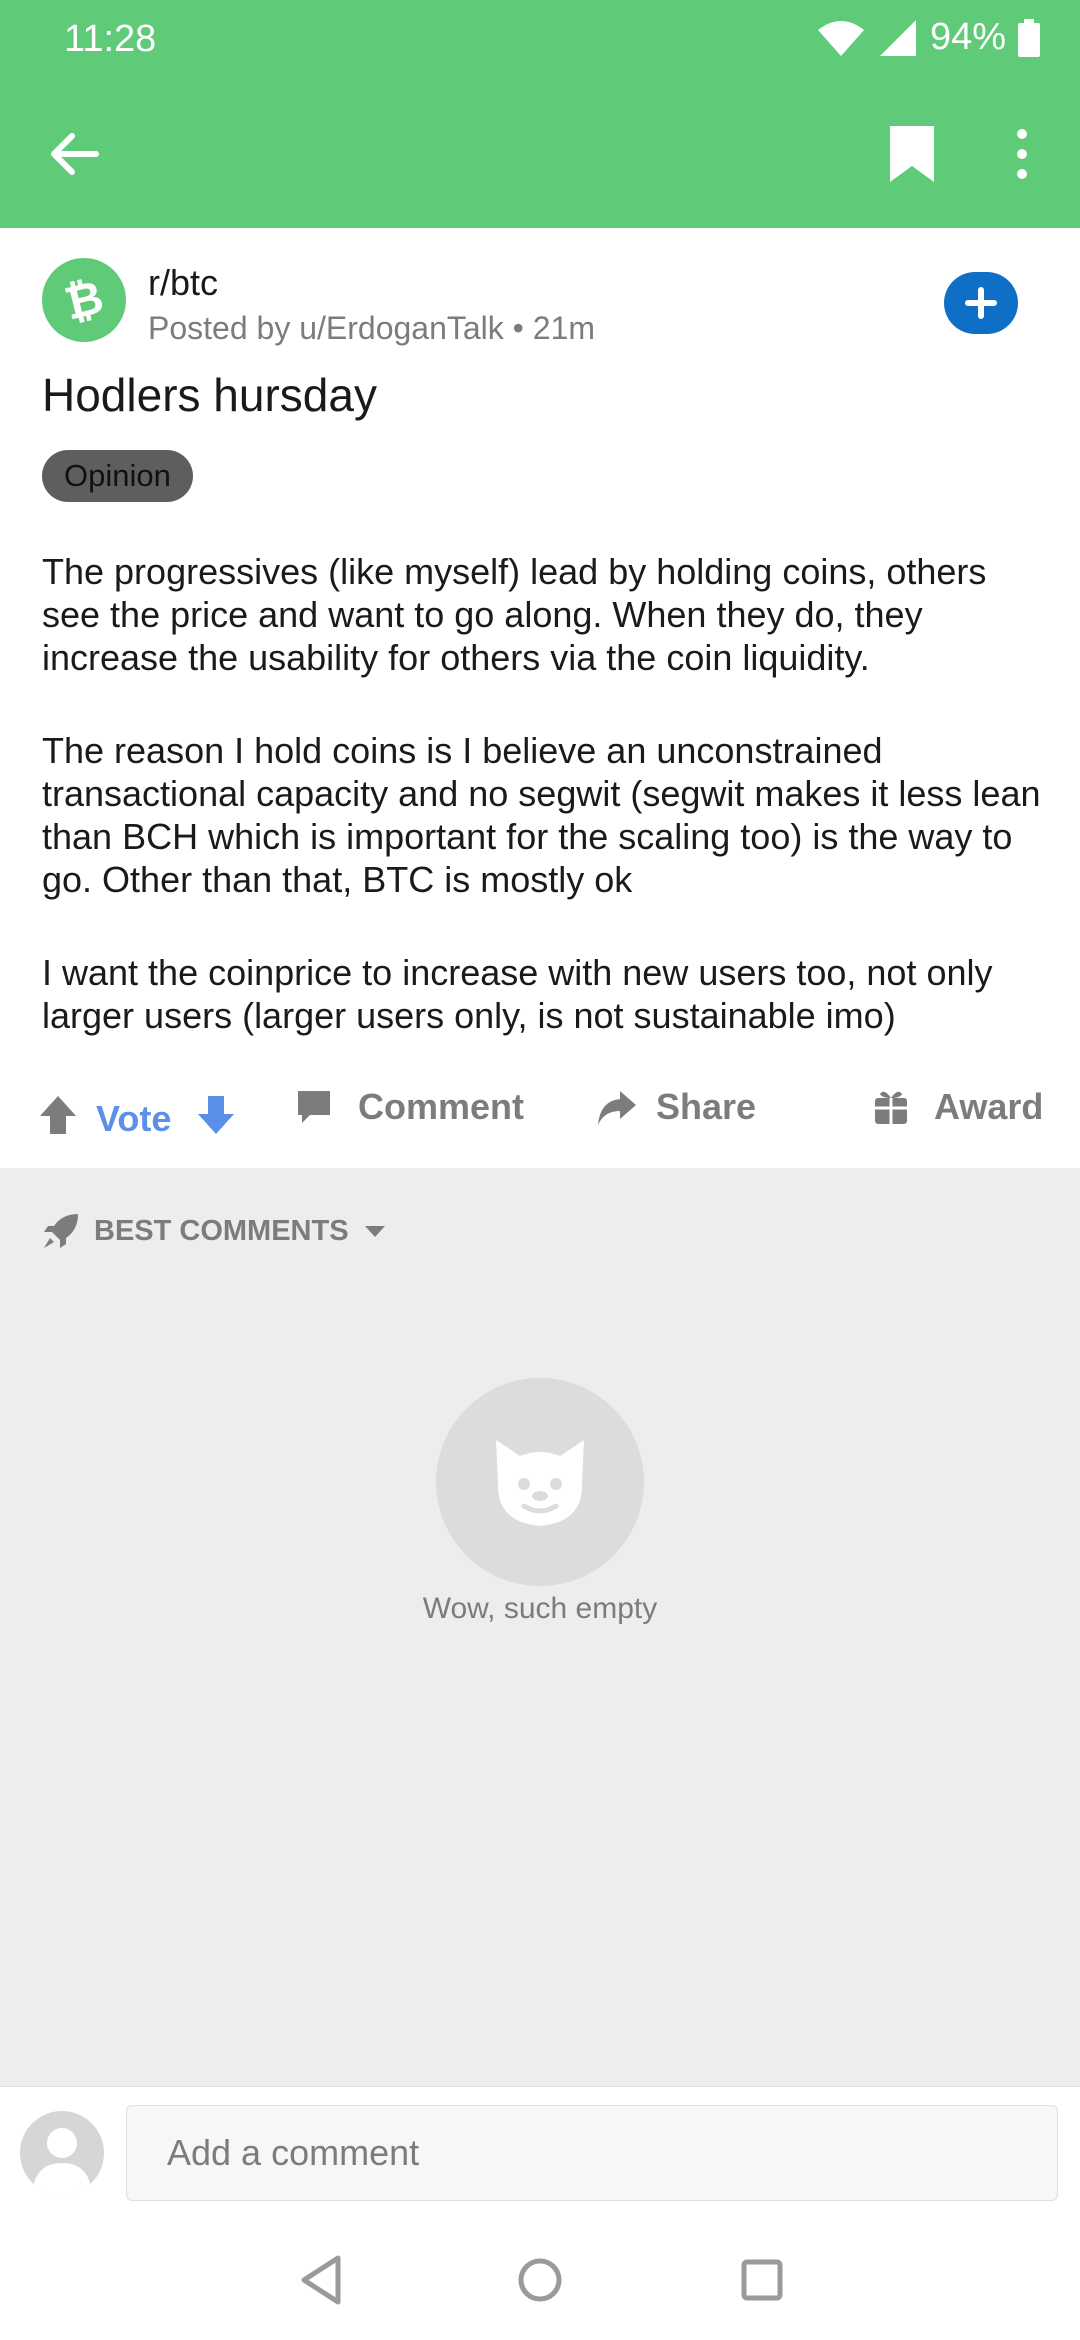 This screenshot has width=1080, height=2340. What do you see at coordinates (117, 476) in the screenshot?
I see `flair-badge: Opinion` at bounding box center [117, 476].